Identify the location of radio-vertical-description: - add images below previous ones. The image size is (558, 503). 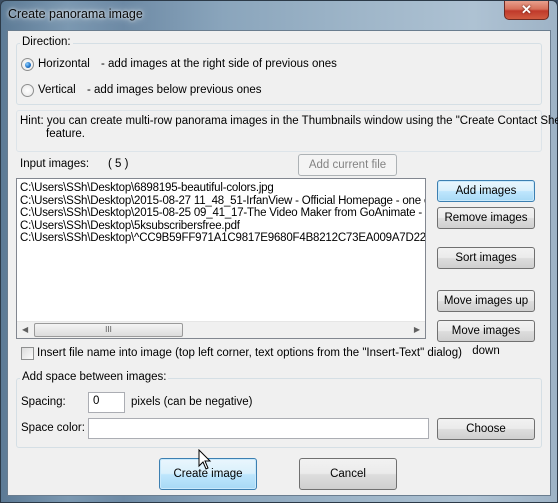
(174, 90).